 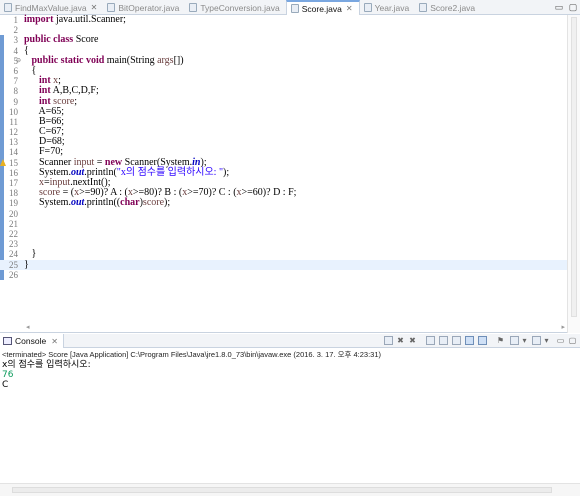 I want to click on console-header: Console ✕ ✖ ✖ ⚑ ▾ ▾ ▭ ▢, so click(x=290, y=341).